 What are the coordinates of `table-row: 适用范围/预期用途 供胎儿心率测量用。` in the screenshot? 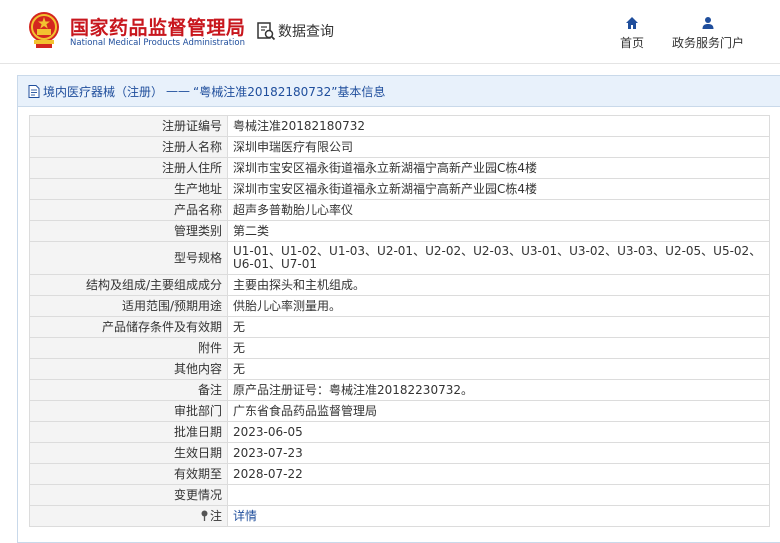 It's located at (399, 306).